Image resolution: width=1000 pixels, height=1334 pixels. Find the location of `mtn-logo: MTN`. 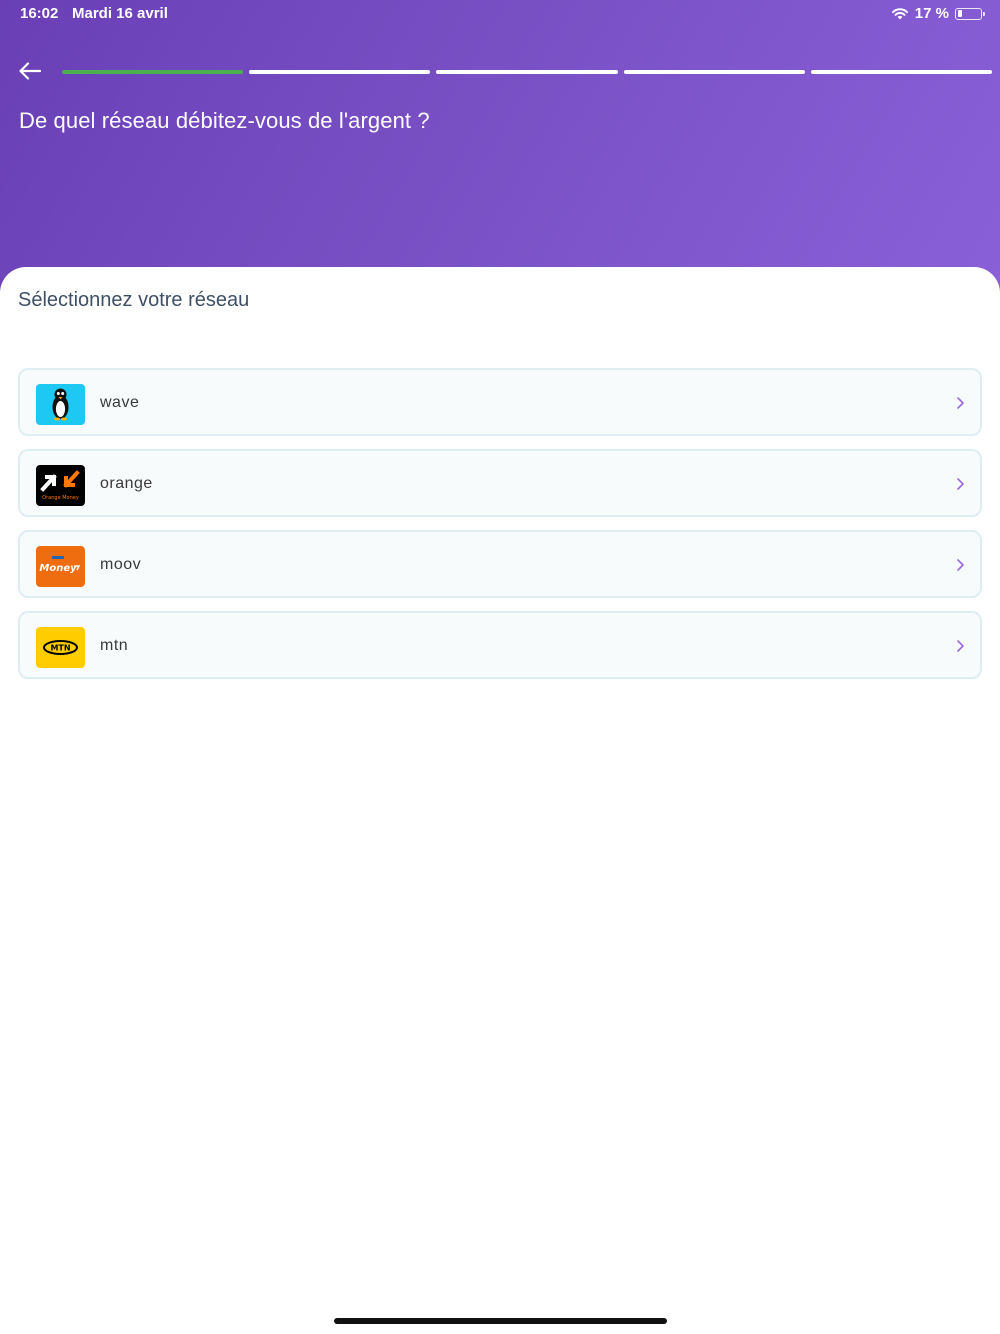

mtn-logo: MTN is located at coordinates (60, 647).